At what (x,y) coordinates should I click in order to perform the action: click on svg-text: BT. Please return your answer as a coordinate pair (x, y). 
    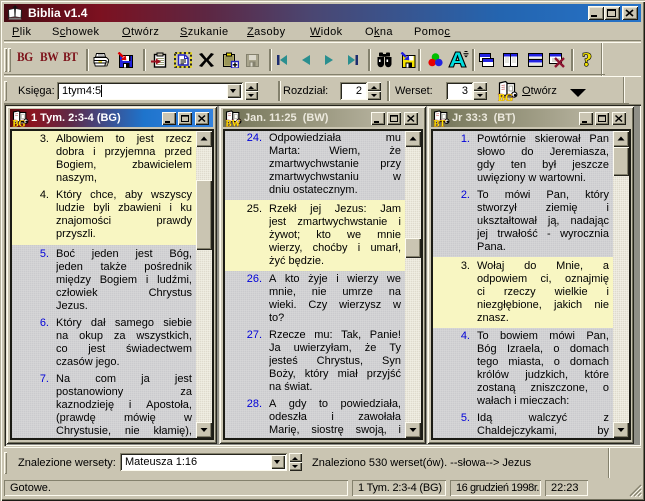
    Looking at the image, I should click on (440, 123).